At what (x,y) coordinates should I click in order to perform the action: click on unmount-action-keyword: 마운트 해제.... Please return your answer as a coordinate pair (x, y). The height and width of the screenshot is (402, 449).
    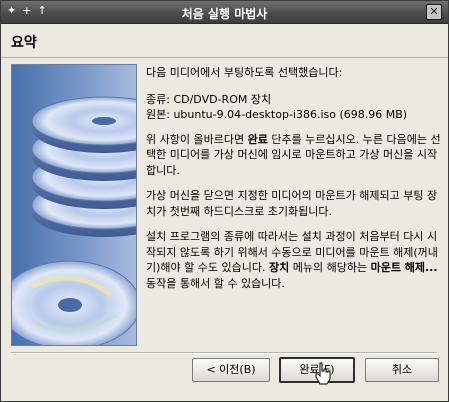
    Looking at the image, I should click on (404, 267).